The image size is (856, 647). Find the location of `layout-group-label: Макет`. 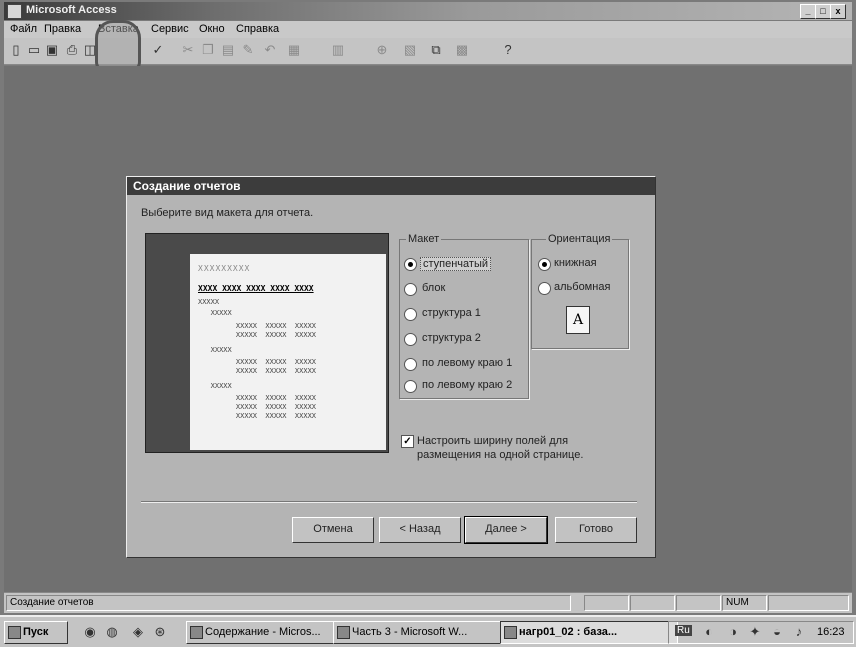

layout-group-label: Макет is located at coordinates (424, 239).